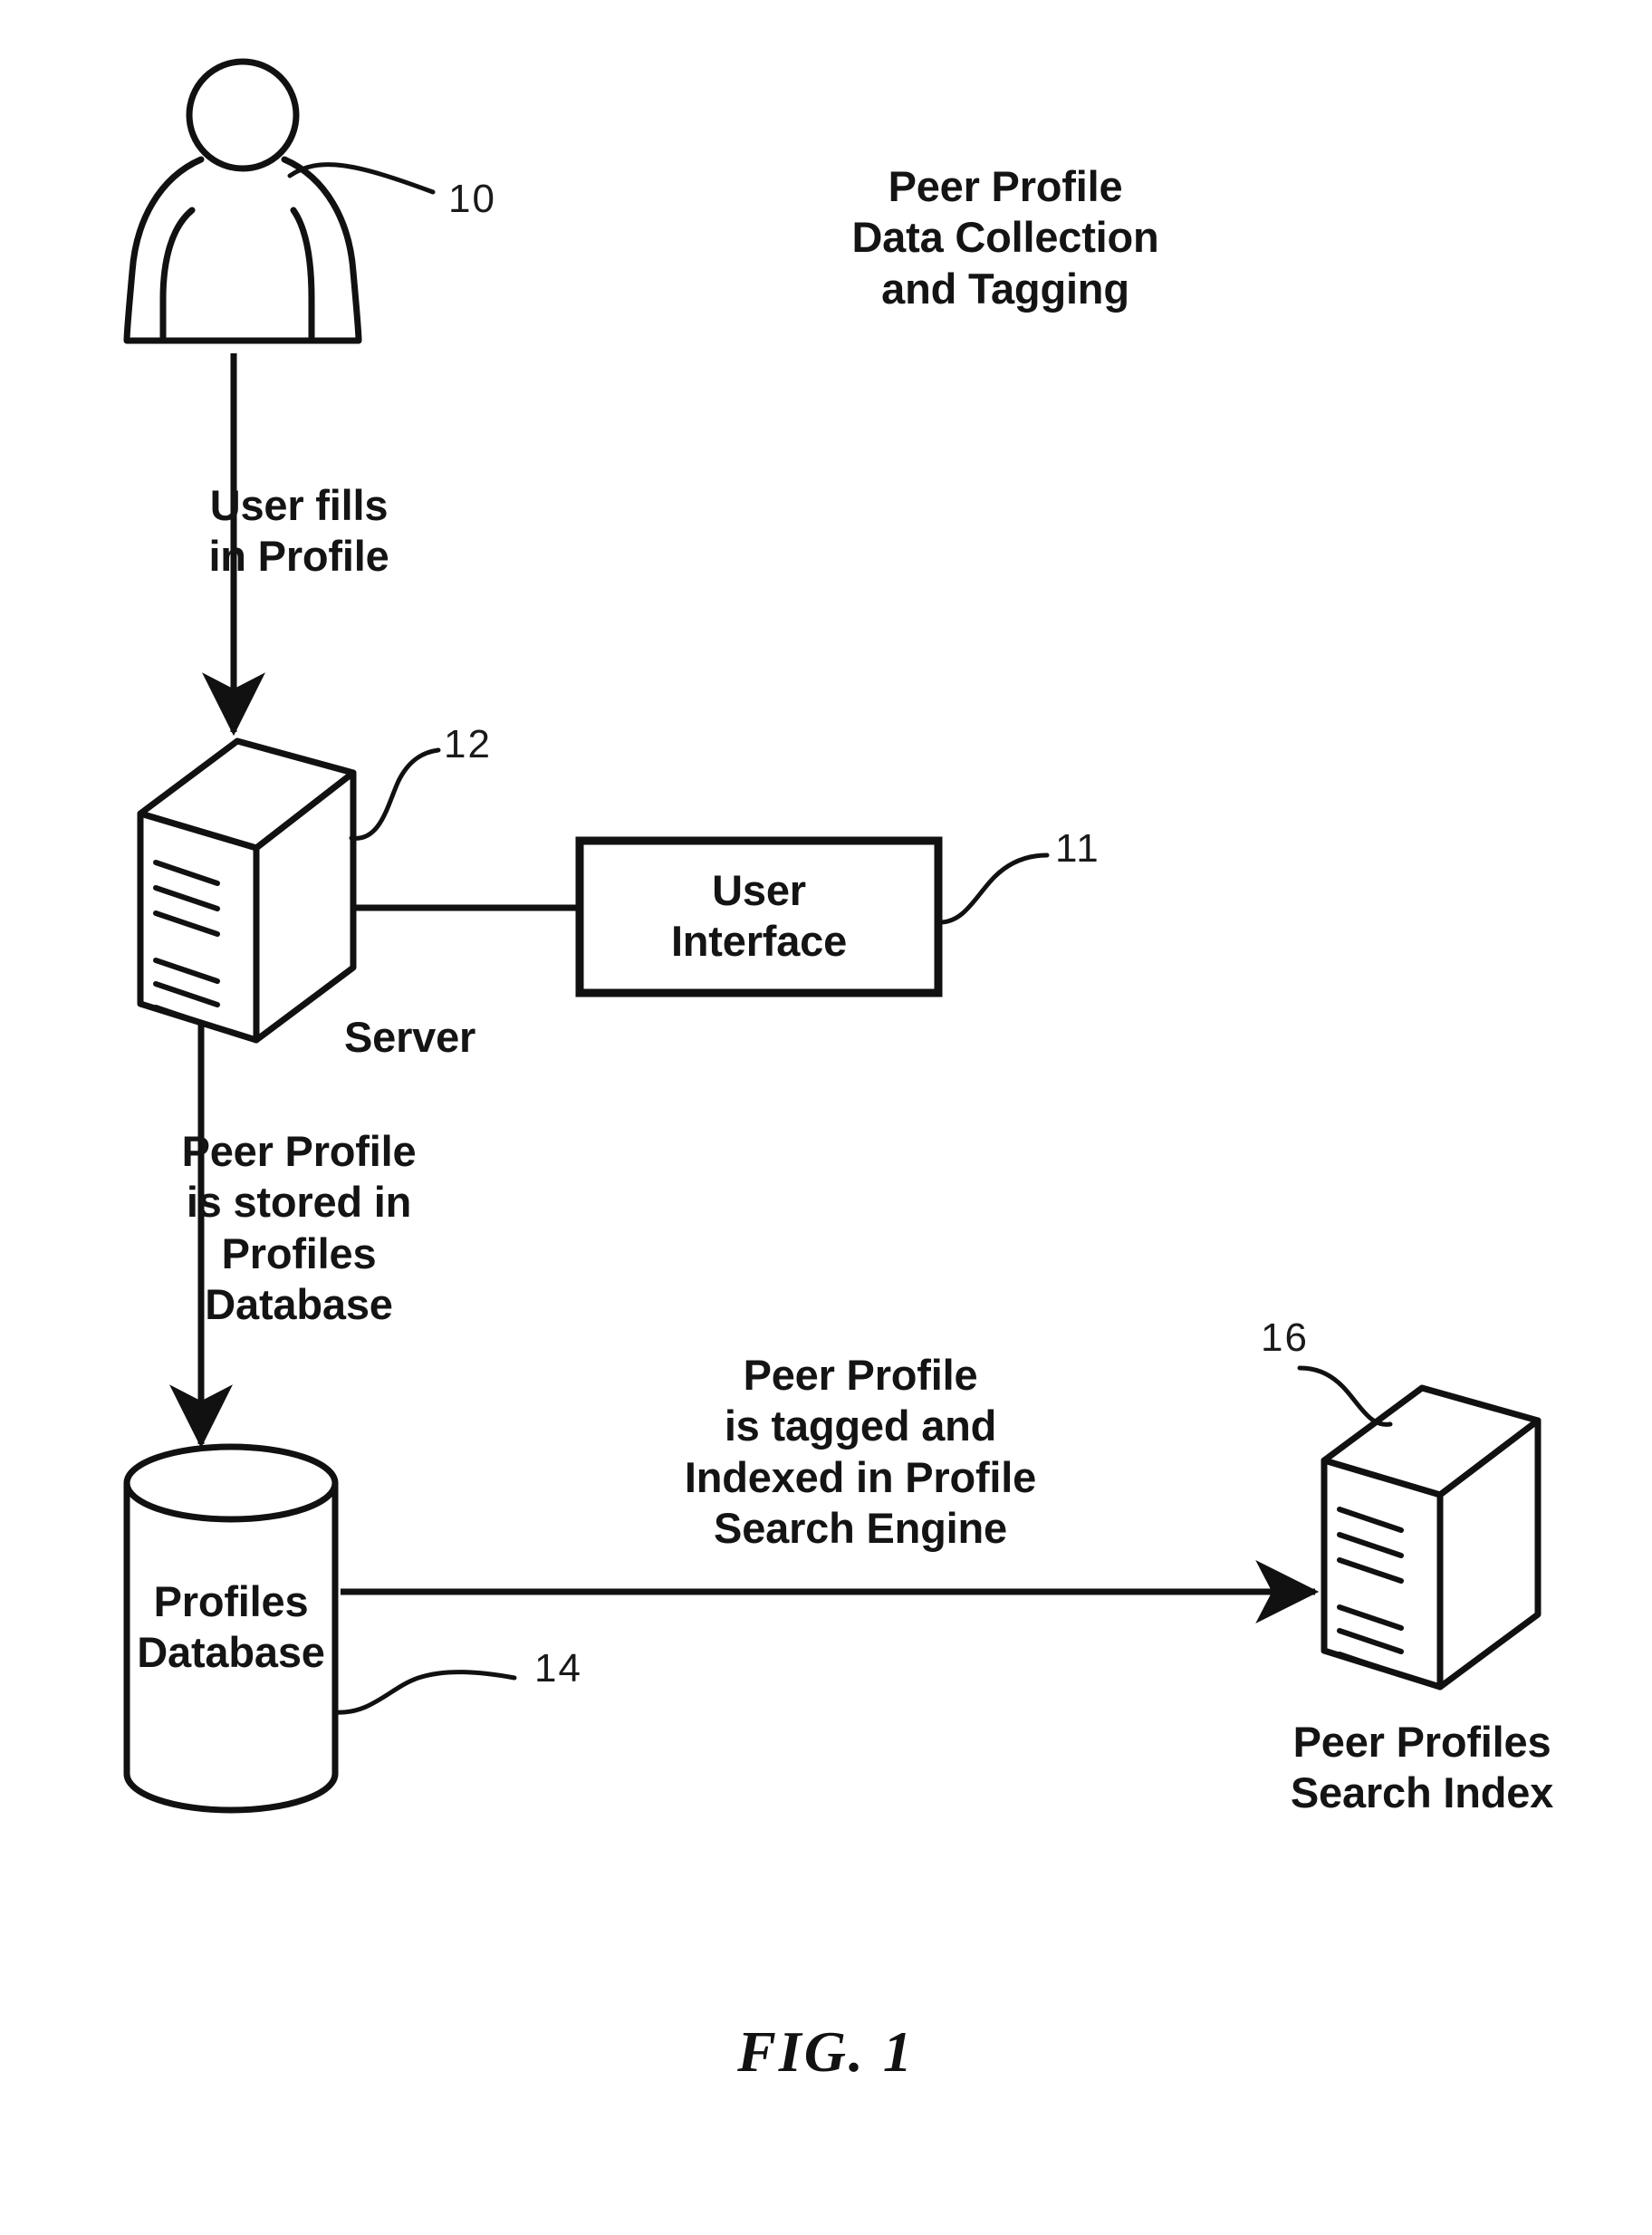 This screenshot has height=2235, width=1652. Describe the element at coordinates (468, 744) in the screenshot. I see `reference-numeral-12: 12` at that location.